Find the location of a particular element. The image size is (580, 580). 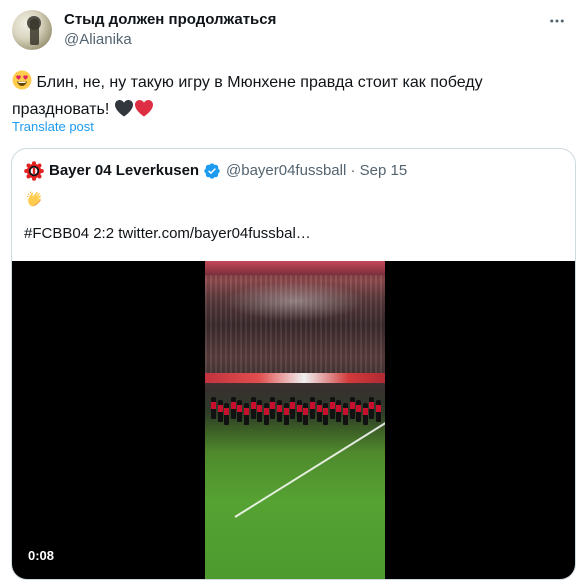

players-group is located at coordinates (295, 410).